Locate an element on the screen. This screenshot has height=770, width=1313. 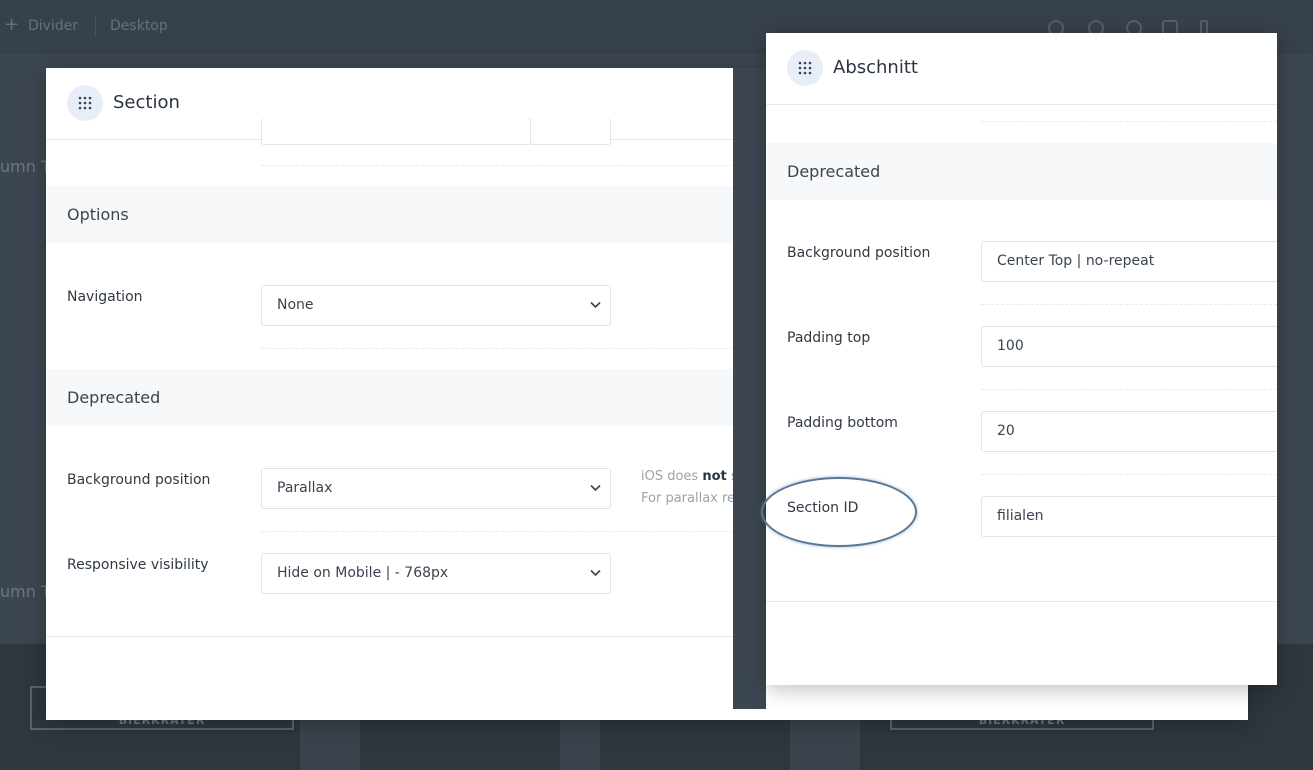
background-column-title-2: umn T is located at coordinates (25, 591).